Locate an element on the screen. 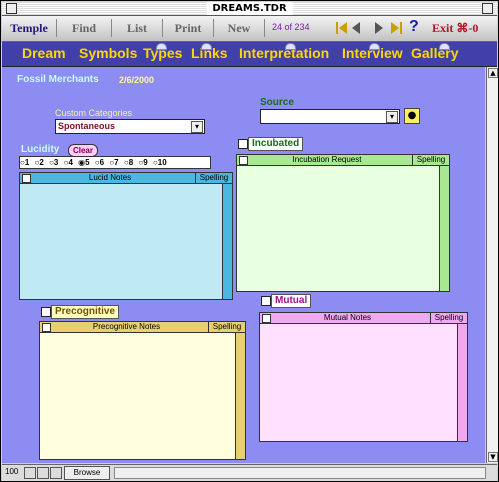  lucidity-radio-3: ○3 is located at coordinates (53, 162).